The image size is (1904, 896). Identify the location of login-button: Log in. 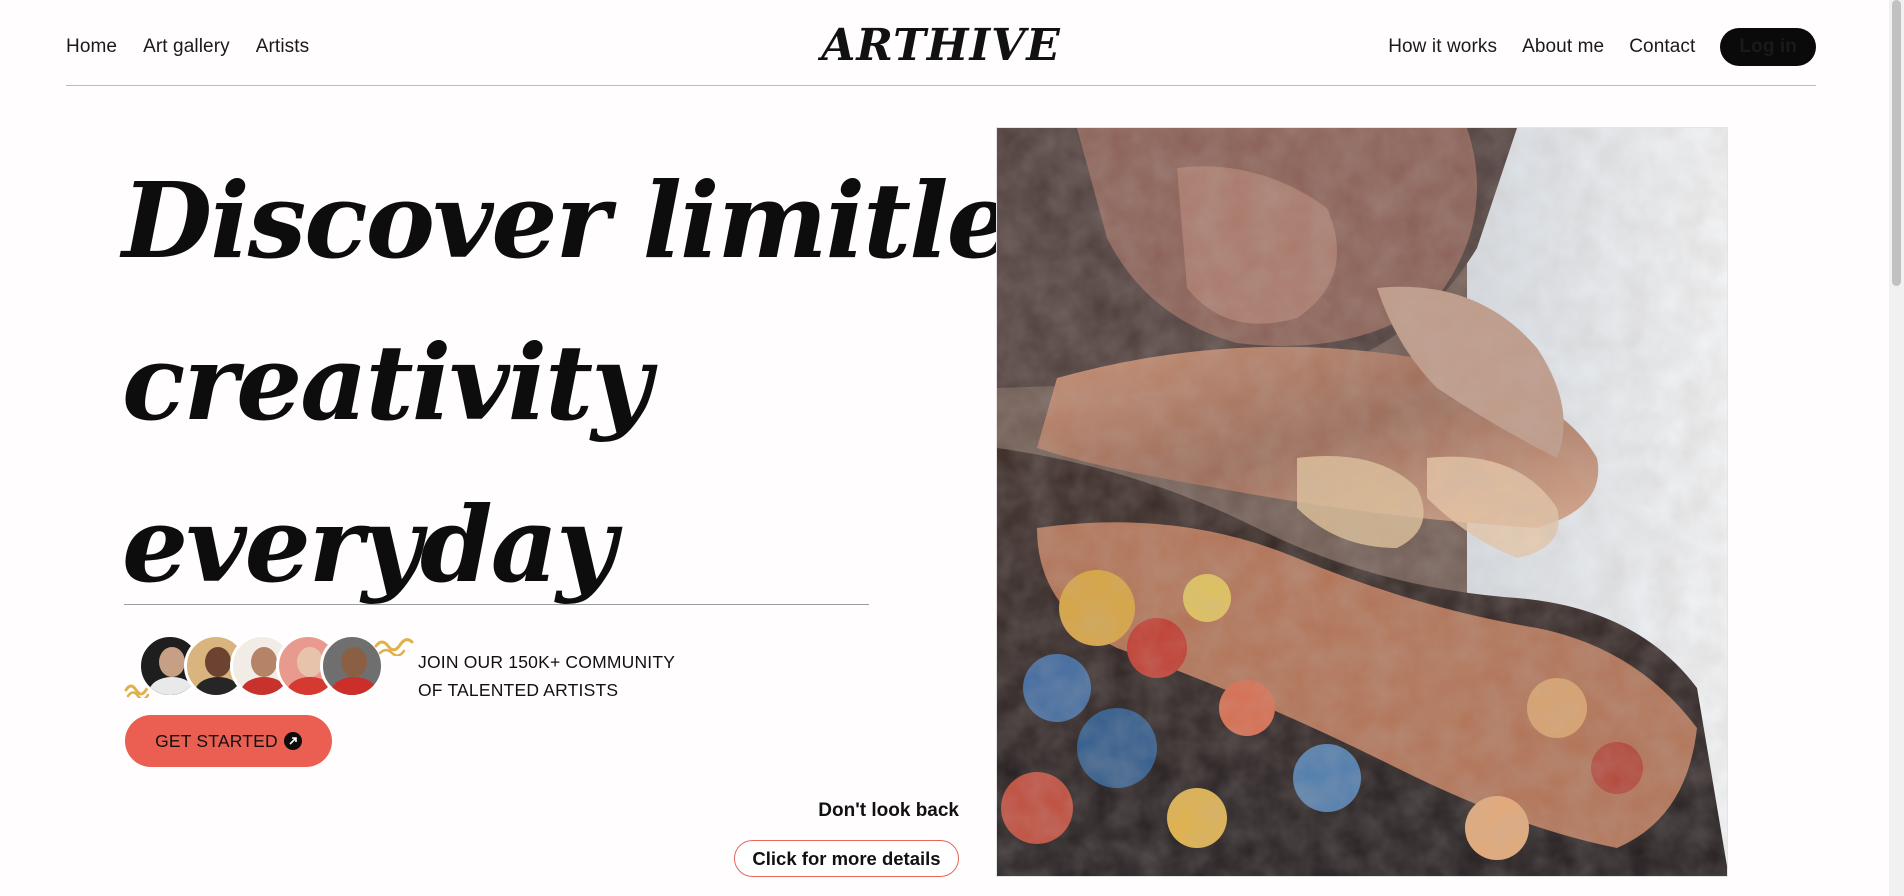
(1768, 47).